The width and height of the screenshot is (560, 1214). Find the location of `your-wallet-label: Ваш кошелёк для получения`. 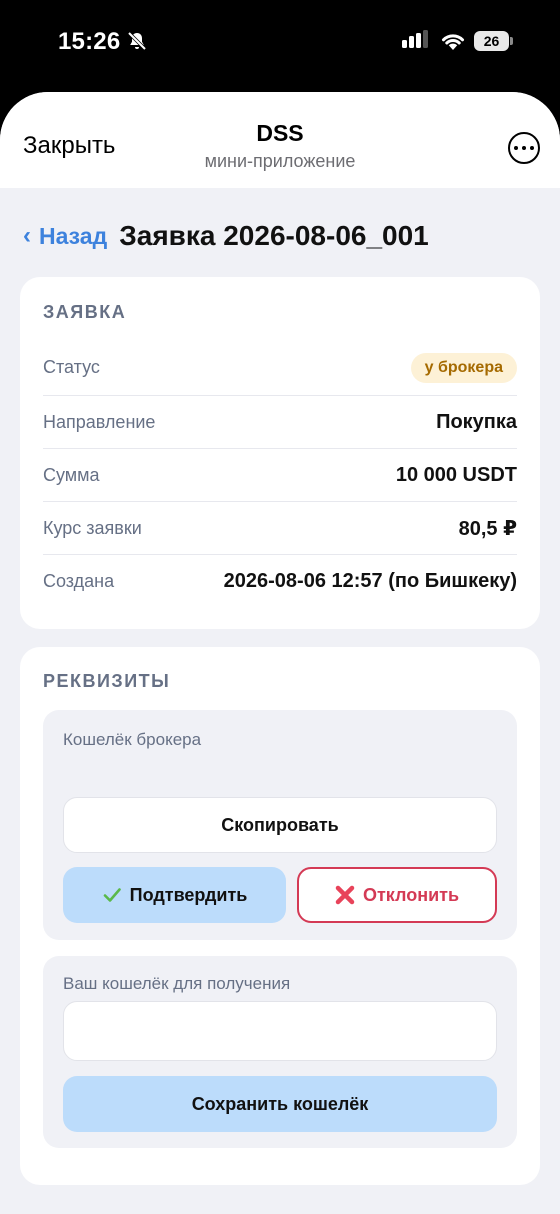

your-wallet-label: Ваш кошелёк для получения is located at coordinates (177, 983).